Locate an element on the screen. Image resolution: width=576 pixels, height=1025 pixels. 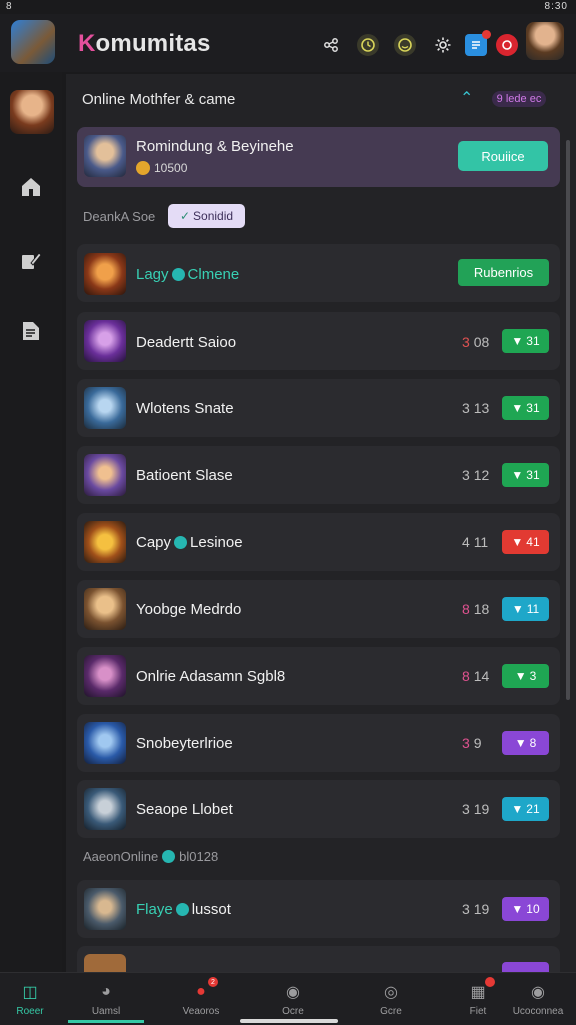
game-pill: ▼ 3 is located at coordinates (525, 676).